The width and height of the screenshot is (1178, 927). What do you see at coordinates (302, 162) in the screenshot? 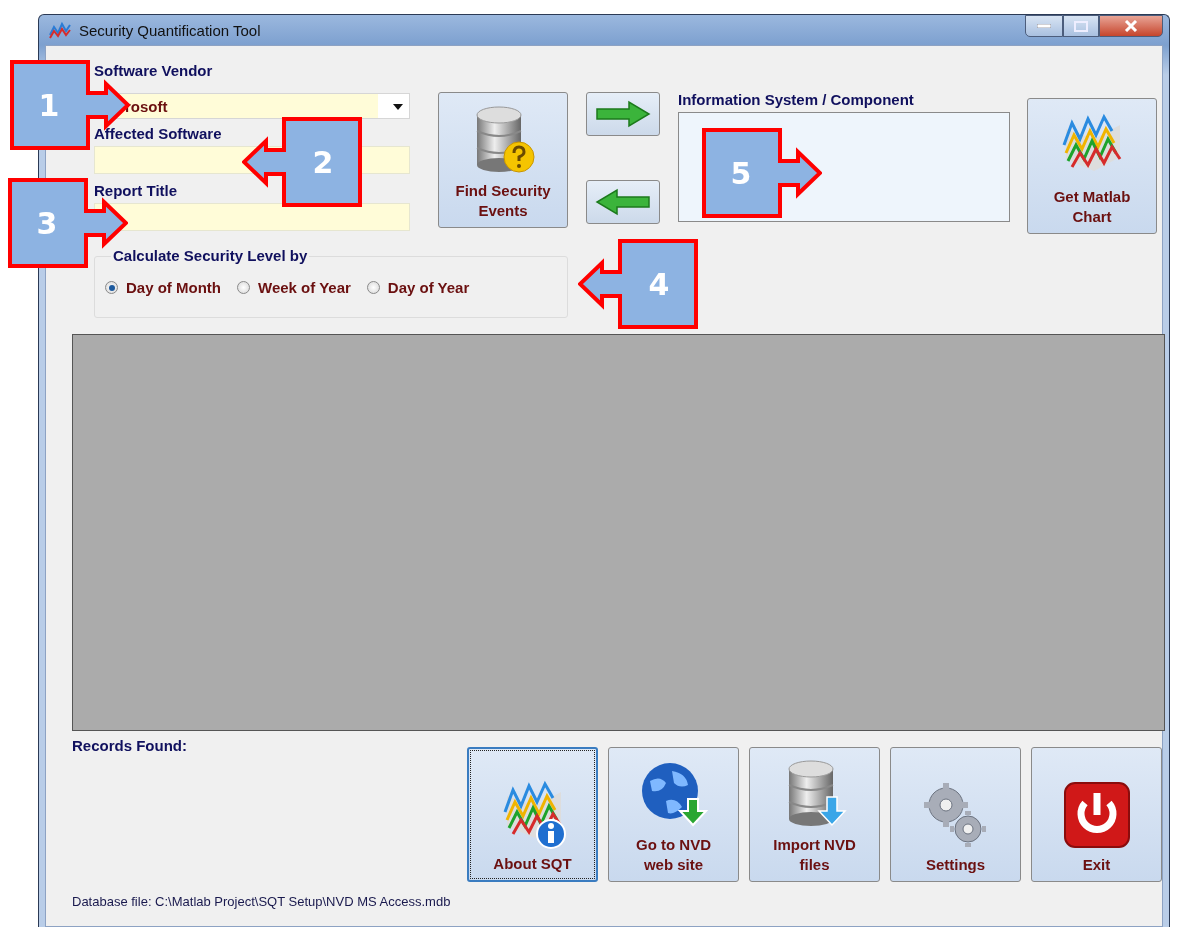
I see `callout-tooltip: 2` at bounding box center [302, 162].